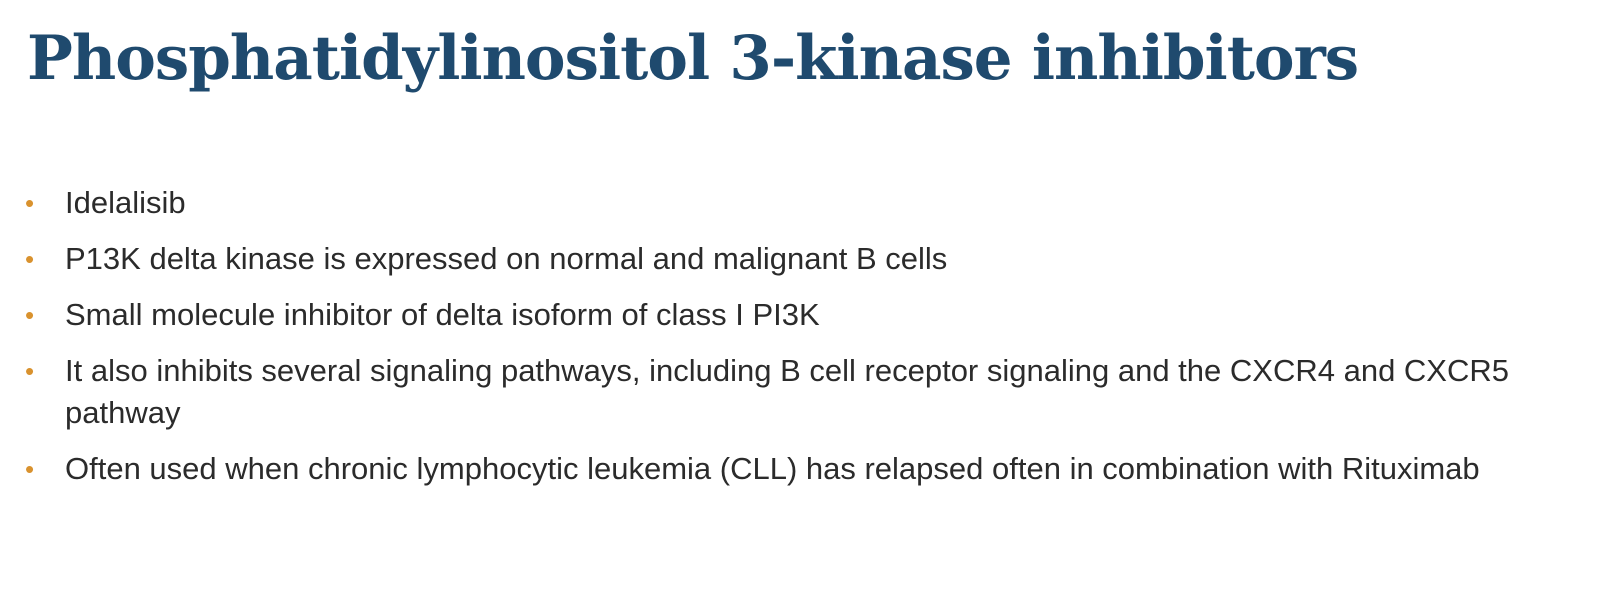  Describe the element at coordinates (693, 58) in the screenshot. I see `slide-title: Phosphatidylinositol 3-kinase inhibitors` at that location.